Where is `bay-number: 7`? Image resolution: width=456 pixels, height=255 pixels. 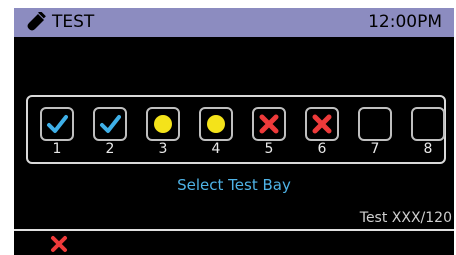
bay-number: 7 is located at coordinates (375, 149).